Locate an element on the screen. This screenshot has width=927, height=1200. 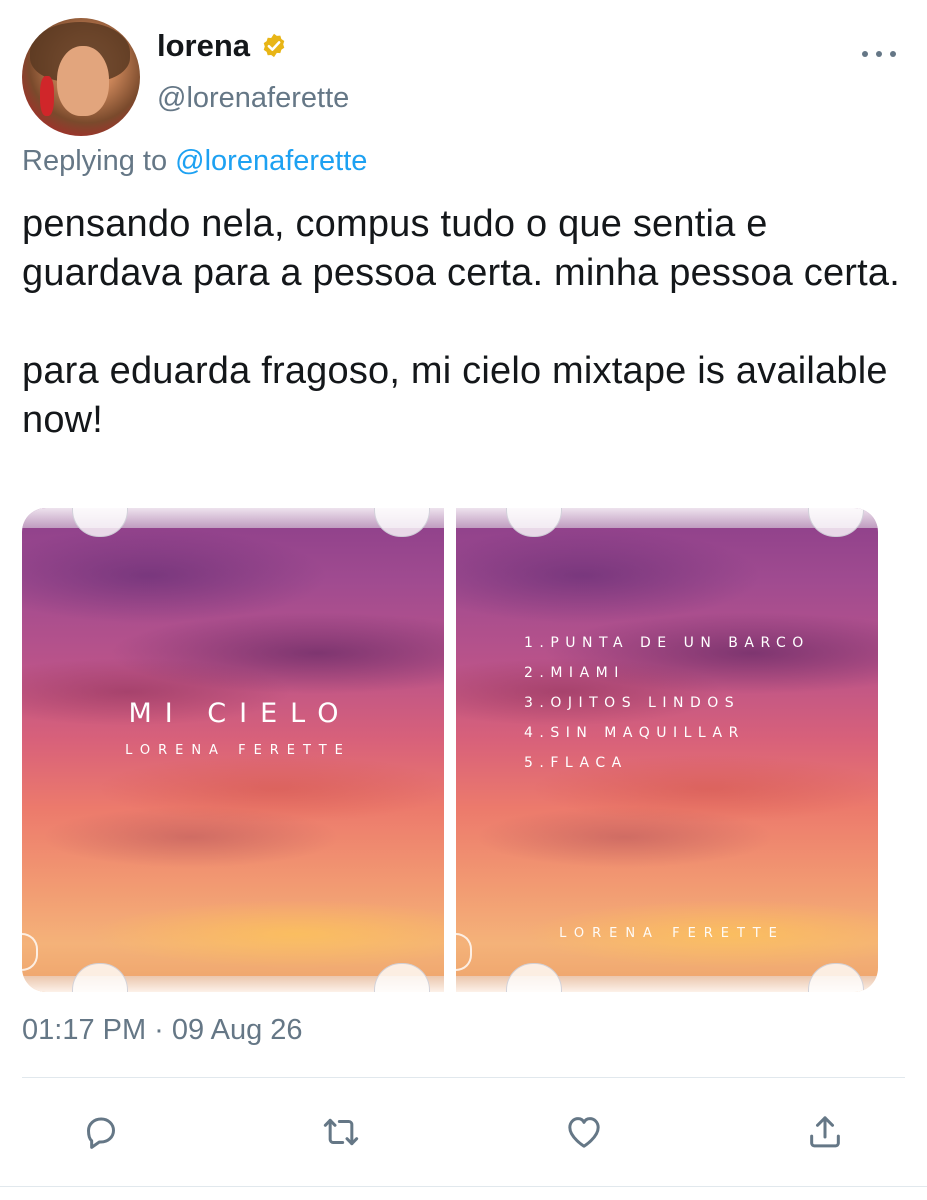
share-button is located at coordinates (825, 1132).